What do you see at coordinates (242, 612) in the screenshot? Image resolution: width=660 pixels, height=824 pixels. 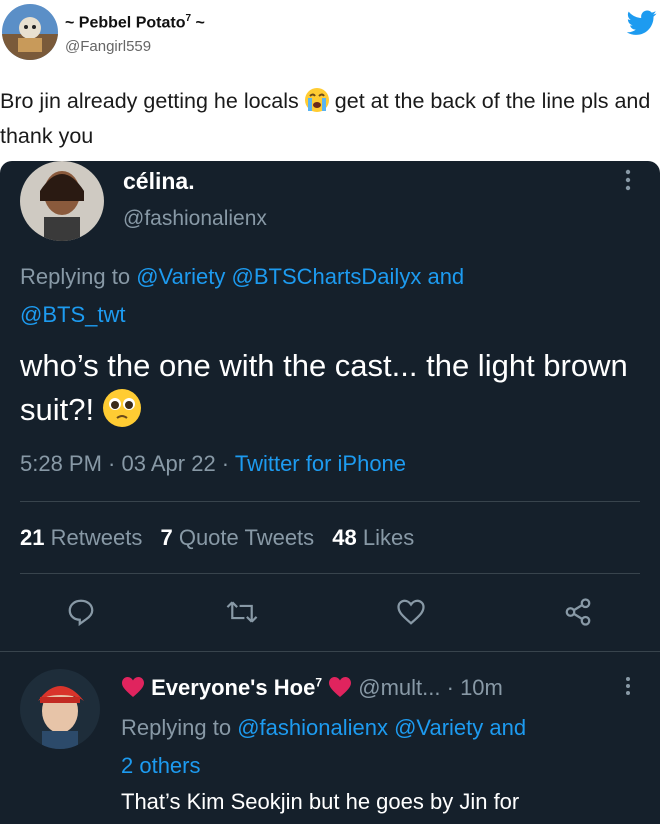 I see `retweet-icon` at bounding box center [242, 612].